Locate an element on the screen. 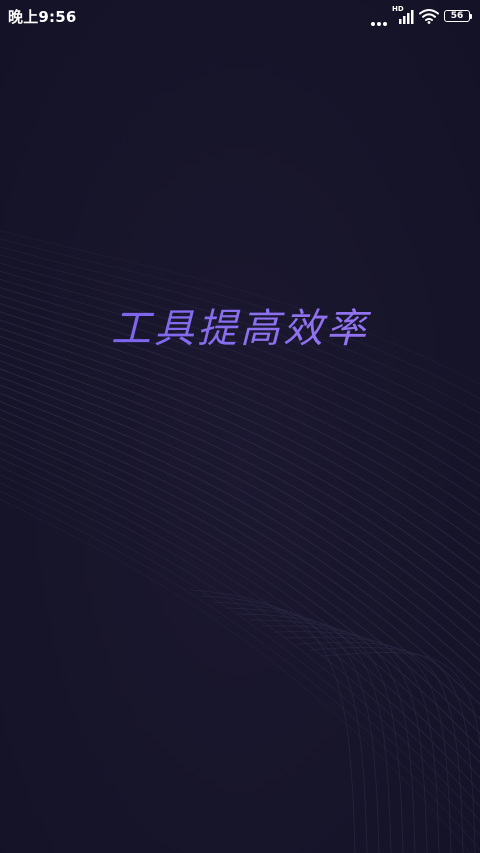 The image size is (480, 853). status-bar: 晚上9:56 HD 56 is located at coordinates (240, 16).